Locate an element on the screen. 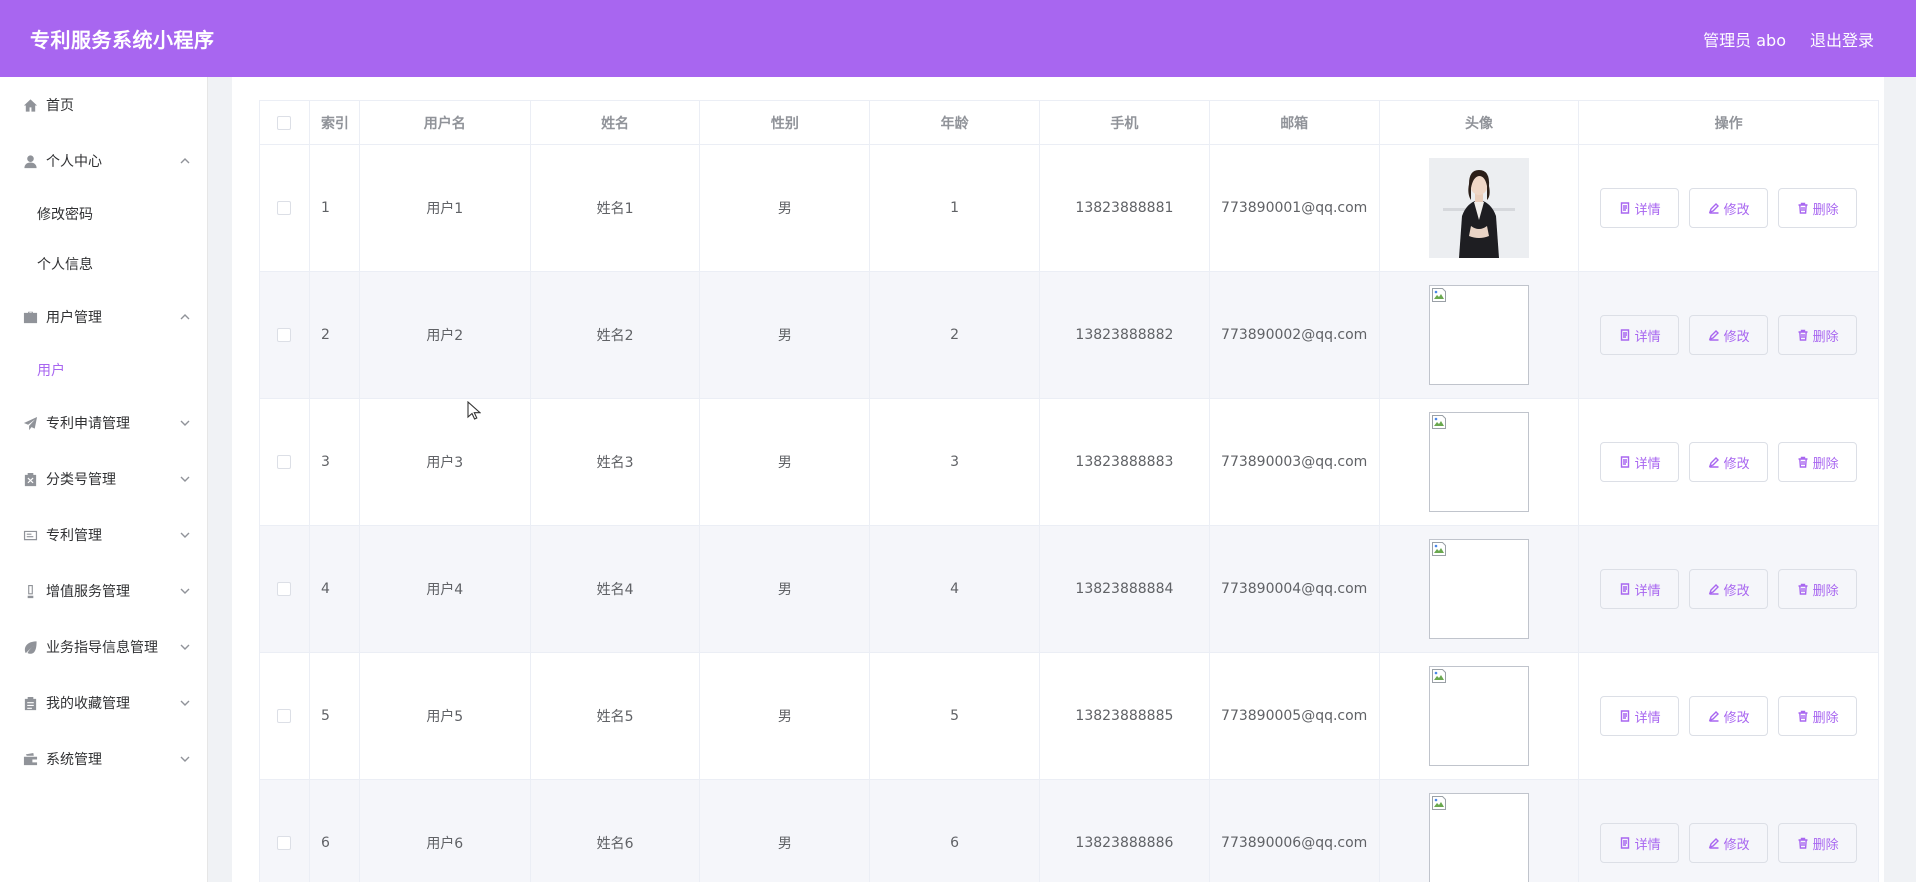 The width and height of the screenshot is (1916, 882). sidebar-item-user-management: 用户管理 is located at coordinates (103, 317).